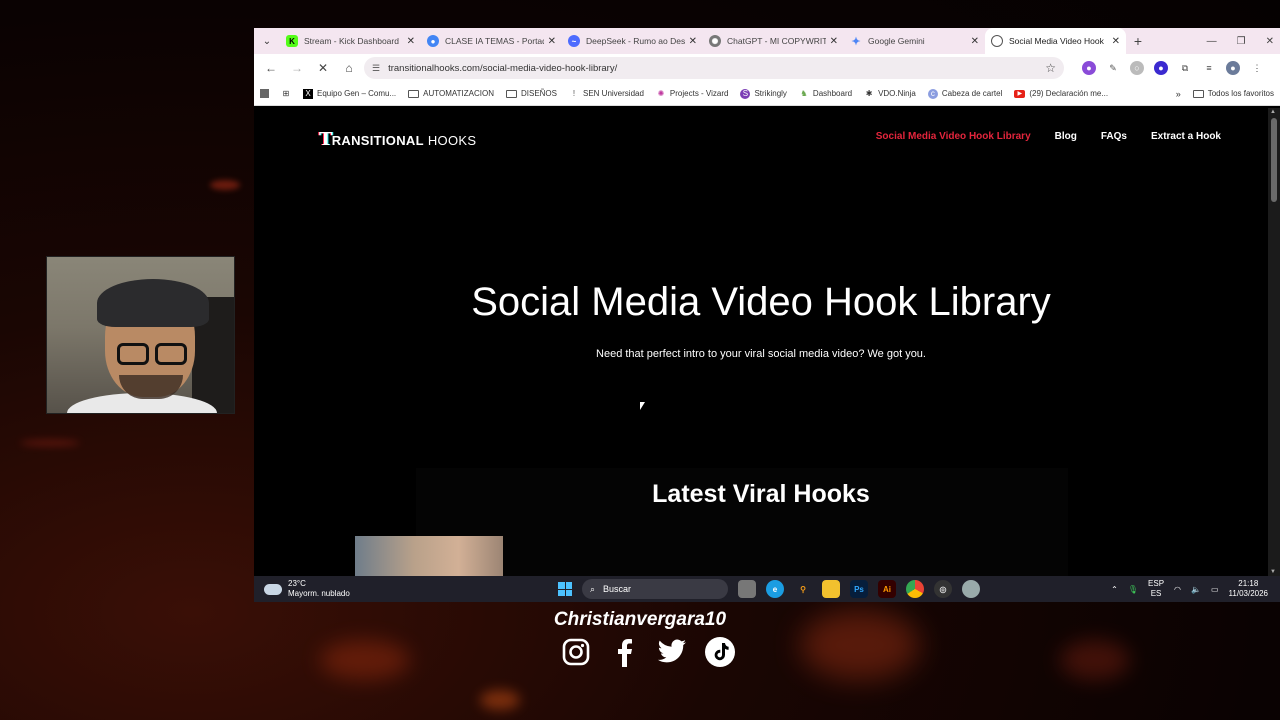  What do you see at coordinates (565, 589) in the screenshot?
I see `windows-start-icon` at bounding box center [565, 589].